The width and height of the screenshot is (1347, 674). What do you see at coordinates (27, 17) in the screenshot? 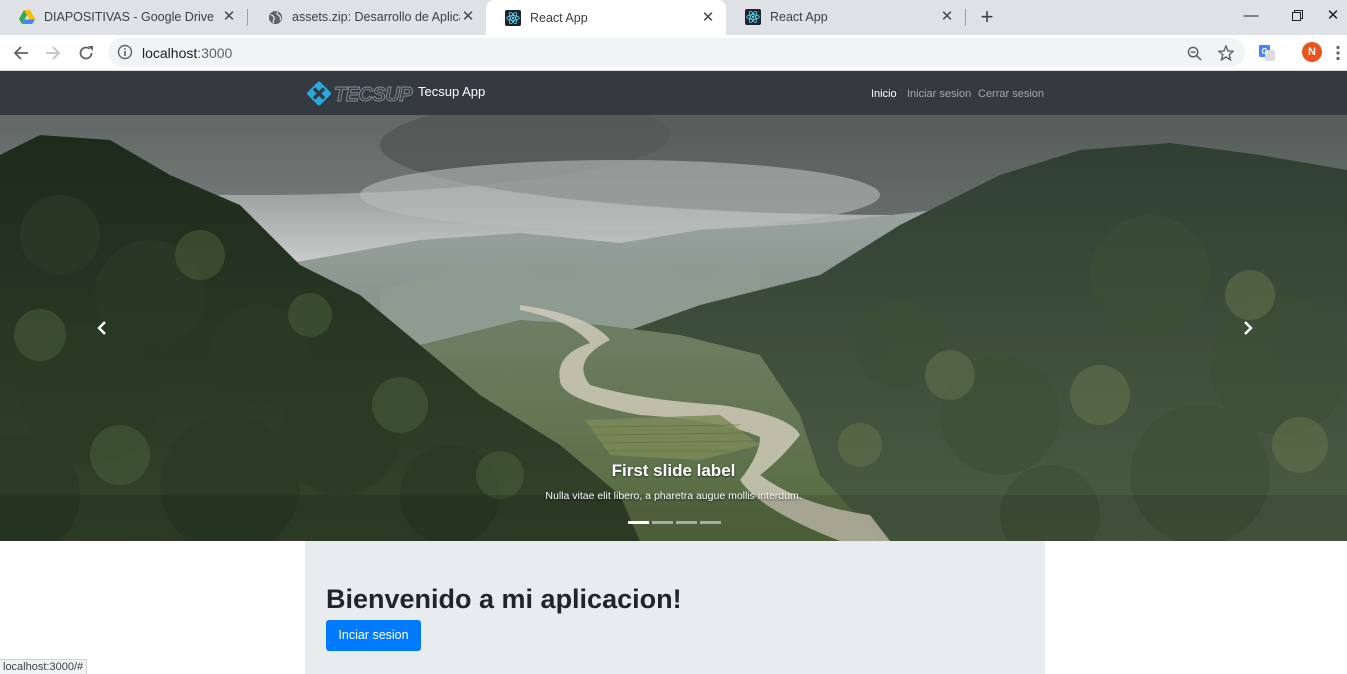
I see `google-drive-icon` at bounding box center [27, 17].